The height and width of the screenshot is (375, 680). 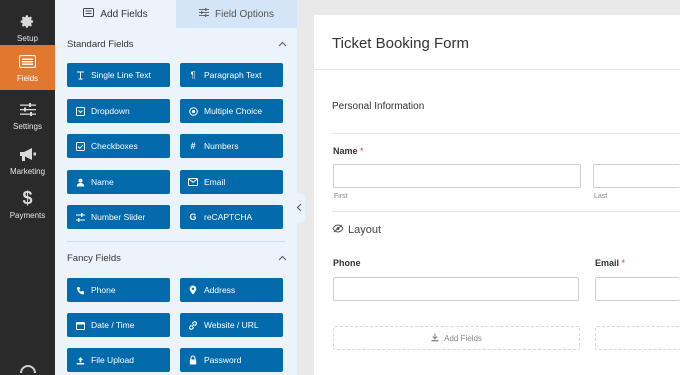 What do you see at coordinates (27, 171) in the screenshot?
I see `nav-label-marketing: Marketing` at bounding box center [27, 171].